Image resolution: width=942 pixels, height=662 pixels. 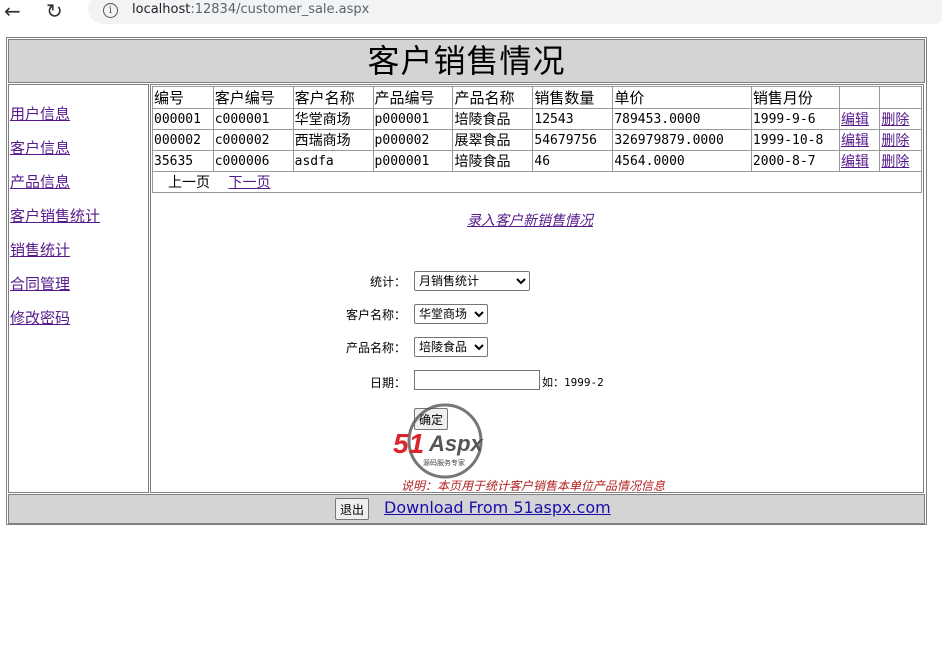 What do you see at coordinates (408, 443) in the screenshot?
I see `logo-51-text: 51` at bounding box center [408, 443].